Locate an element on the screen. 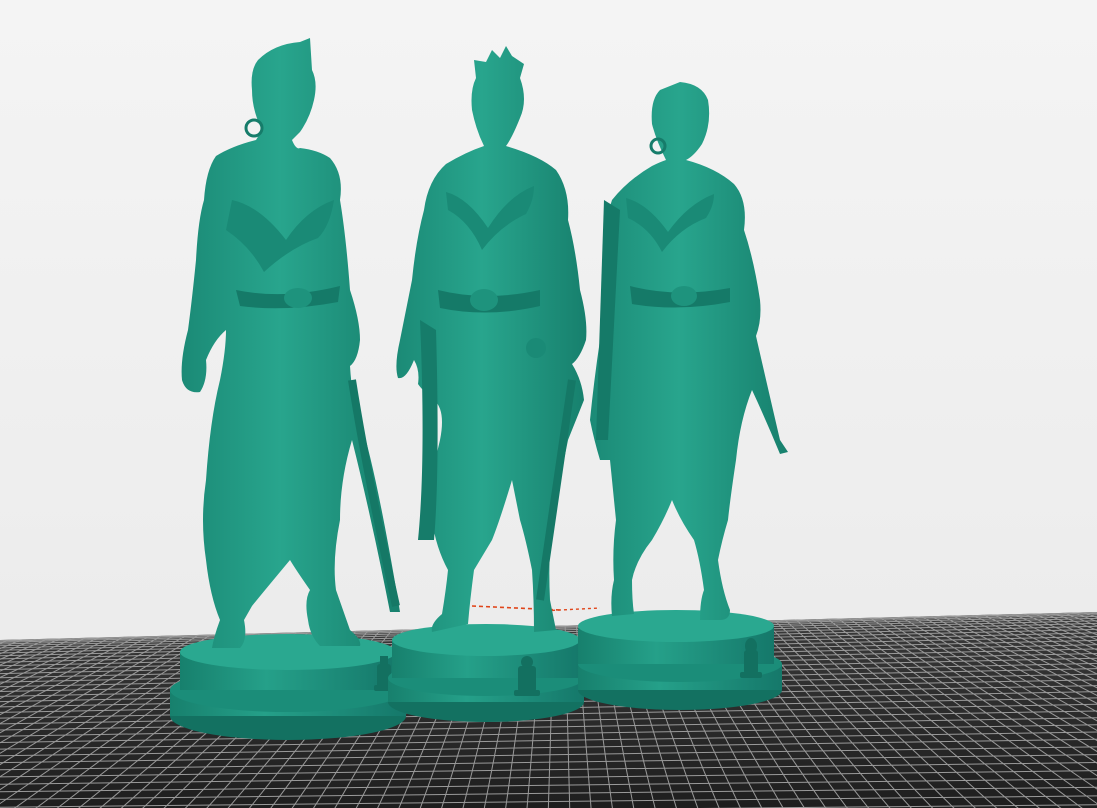 The height and width of the screenshot is (808, 1097). model-bishop-right is located at coordinates (683, 396).